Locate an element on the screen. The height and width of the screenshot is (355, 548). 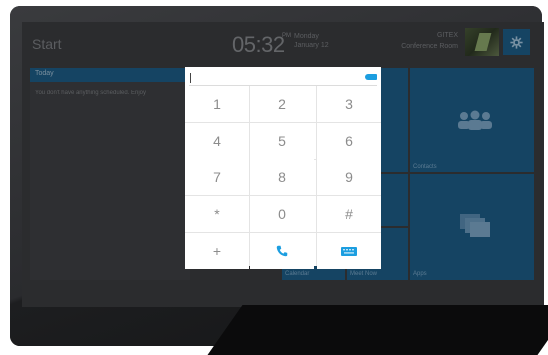
dial-input is located at coordinates (283, 78).